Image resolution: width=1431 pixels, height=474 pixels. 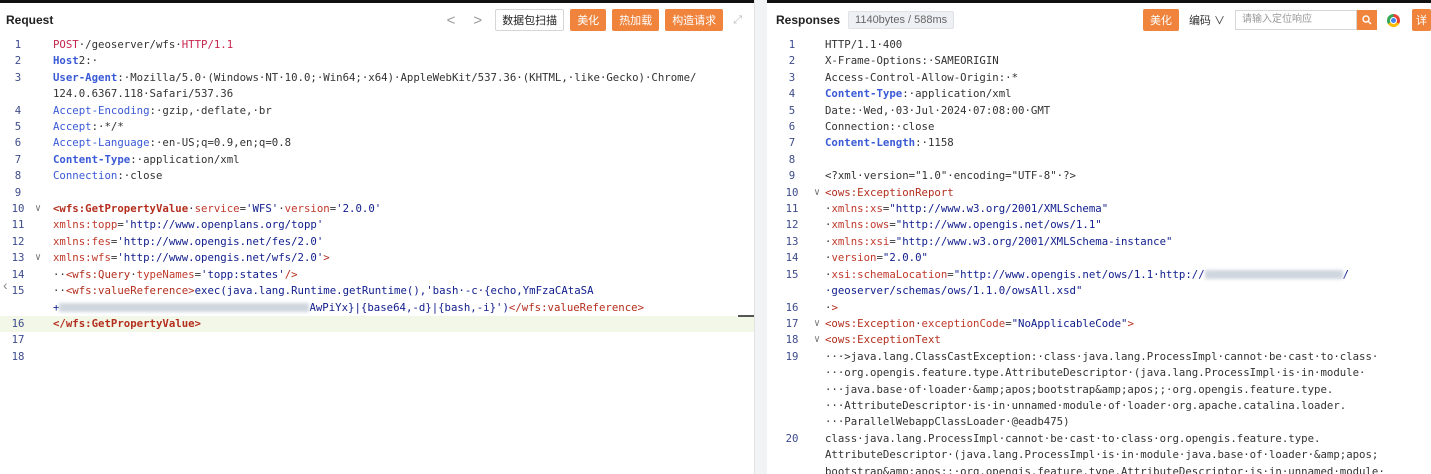 What do you see at coordinates (1346, 274) in the screenshot?
I see `code-token: /` at bounding box center [1346, 274].